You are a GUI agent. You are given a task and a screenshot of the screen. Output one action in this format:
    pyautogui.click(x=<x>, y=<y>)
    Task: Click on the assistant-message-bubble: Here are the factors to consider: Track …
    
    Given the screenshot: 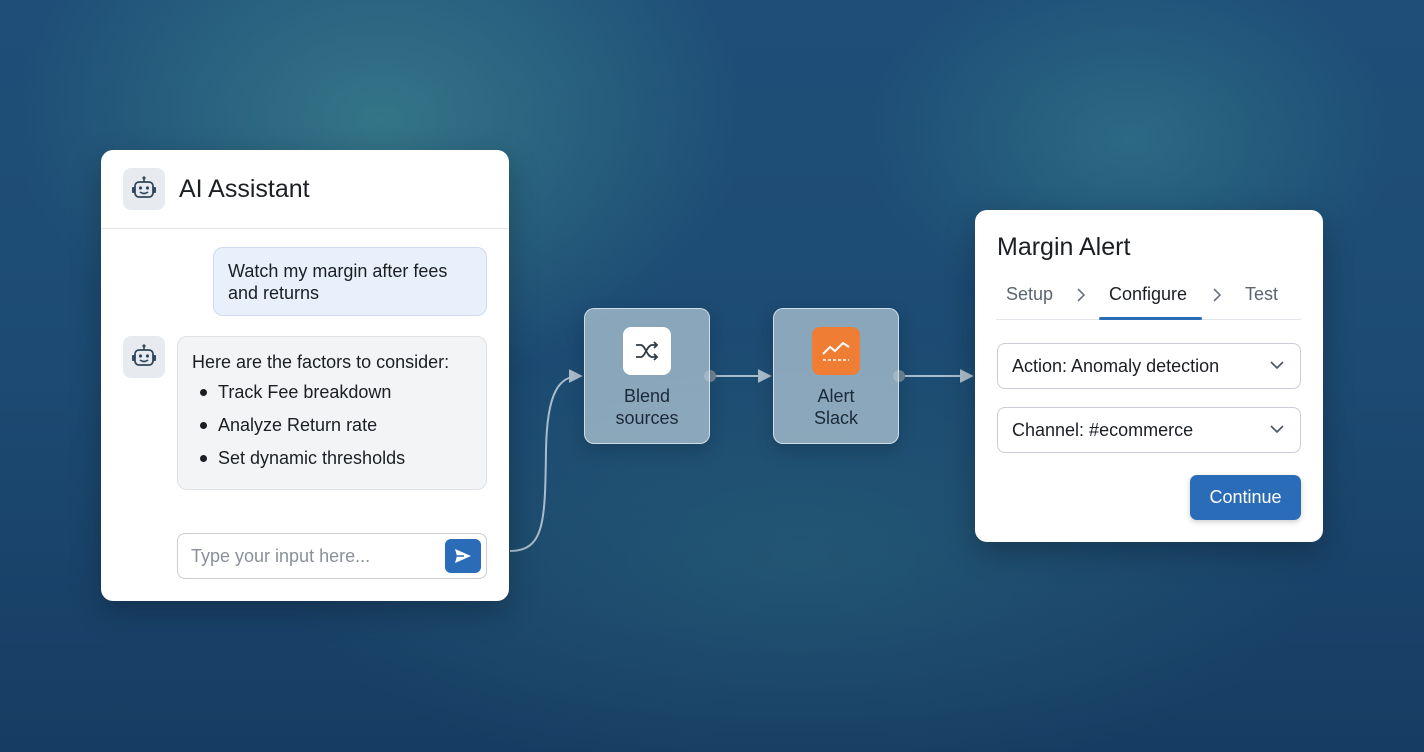 What is the action you would take?
    pyautogui.click(x=332, y=413)
    